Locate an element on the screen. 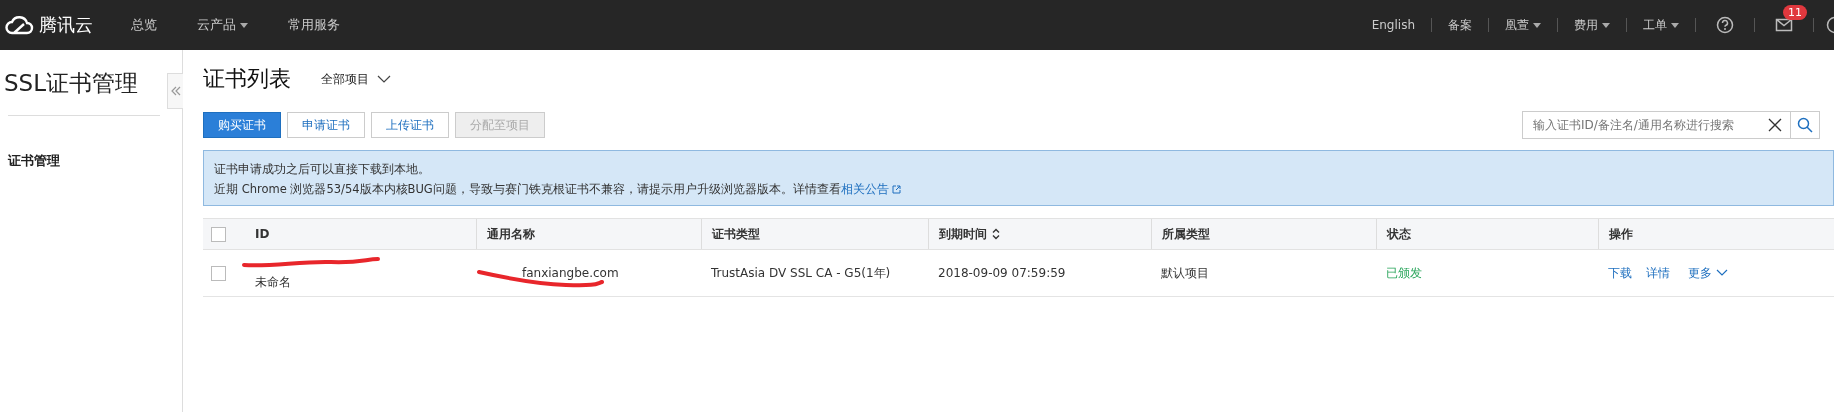 The width and height of the screenshot is (1834, 412). column-header: 到期时间 is located at coordinates (963, 234).